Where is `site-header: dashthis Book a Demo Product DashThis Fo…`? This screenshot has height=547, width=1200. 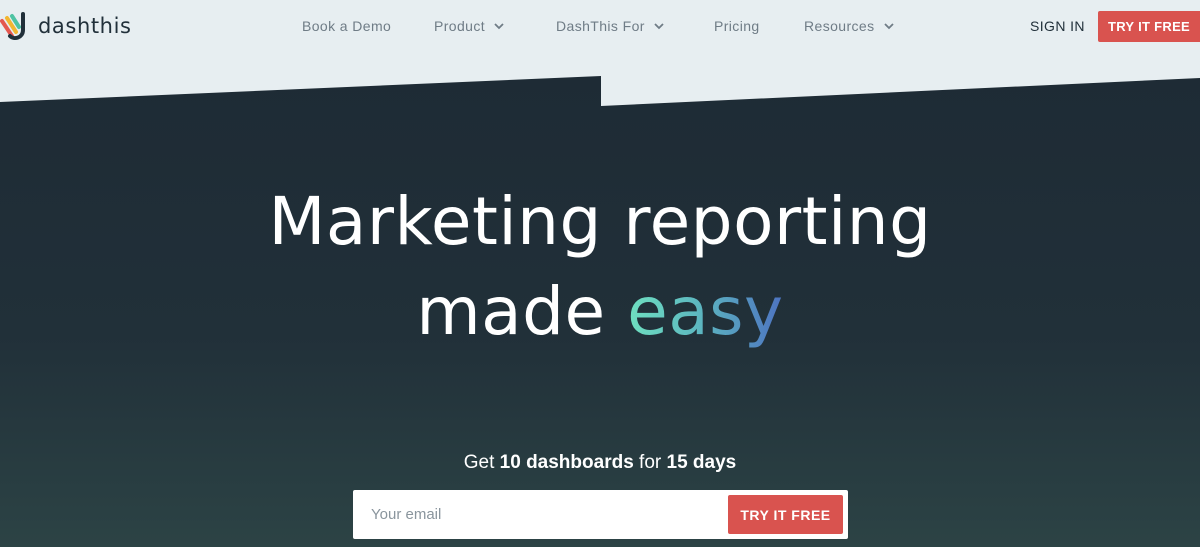 site-header: dashthis Book a Demo Product DashThis Fo… is located at coordinates (600, 27).